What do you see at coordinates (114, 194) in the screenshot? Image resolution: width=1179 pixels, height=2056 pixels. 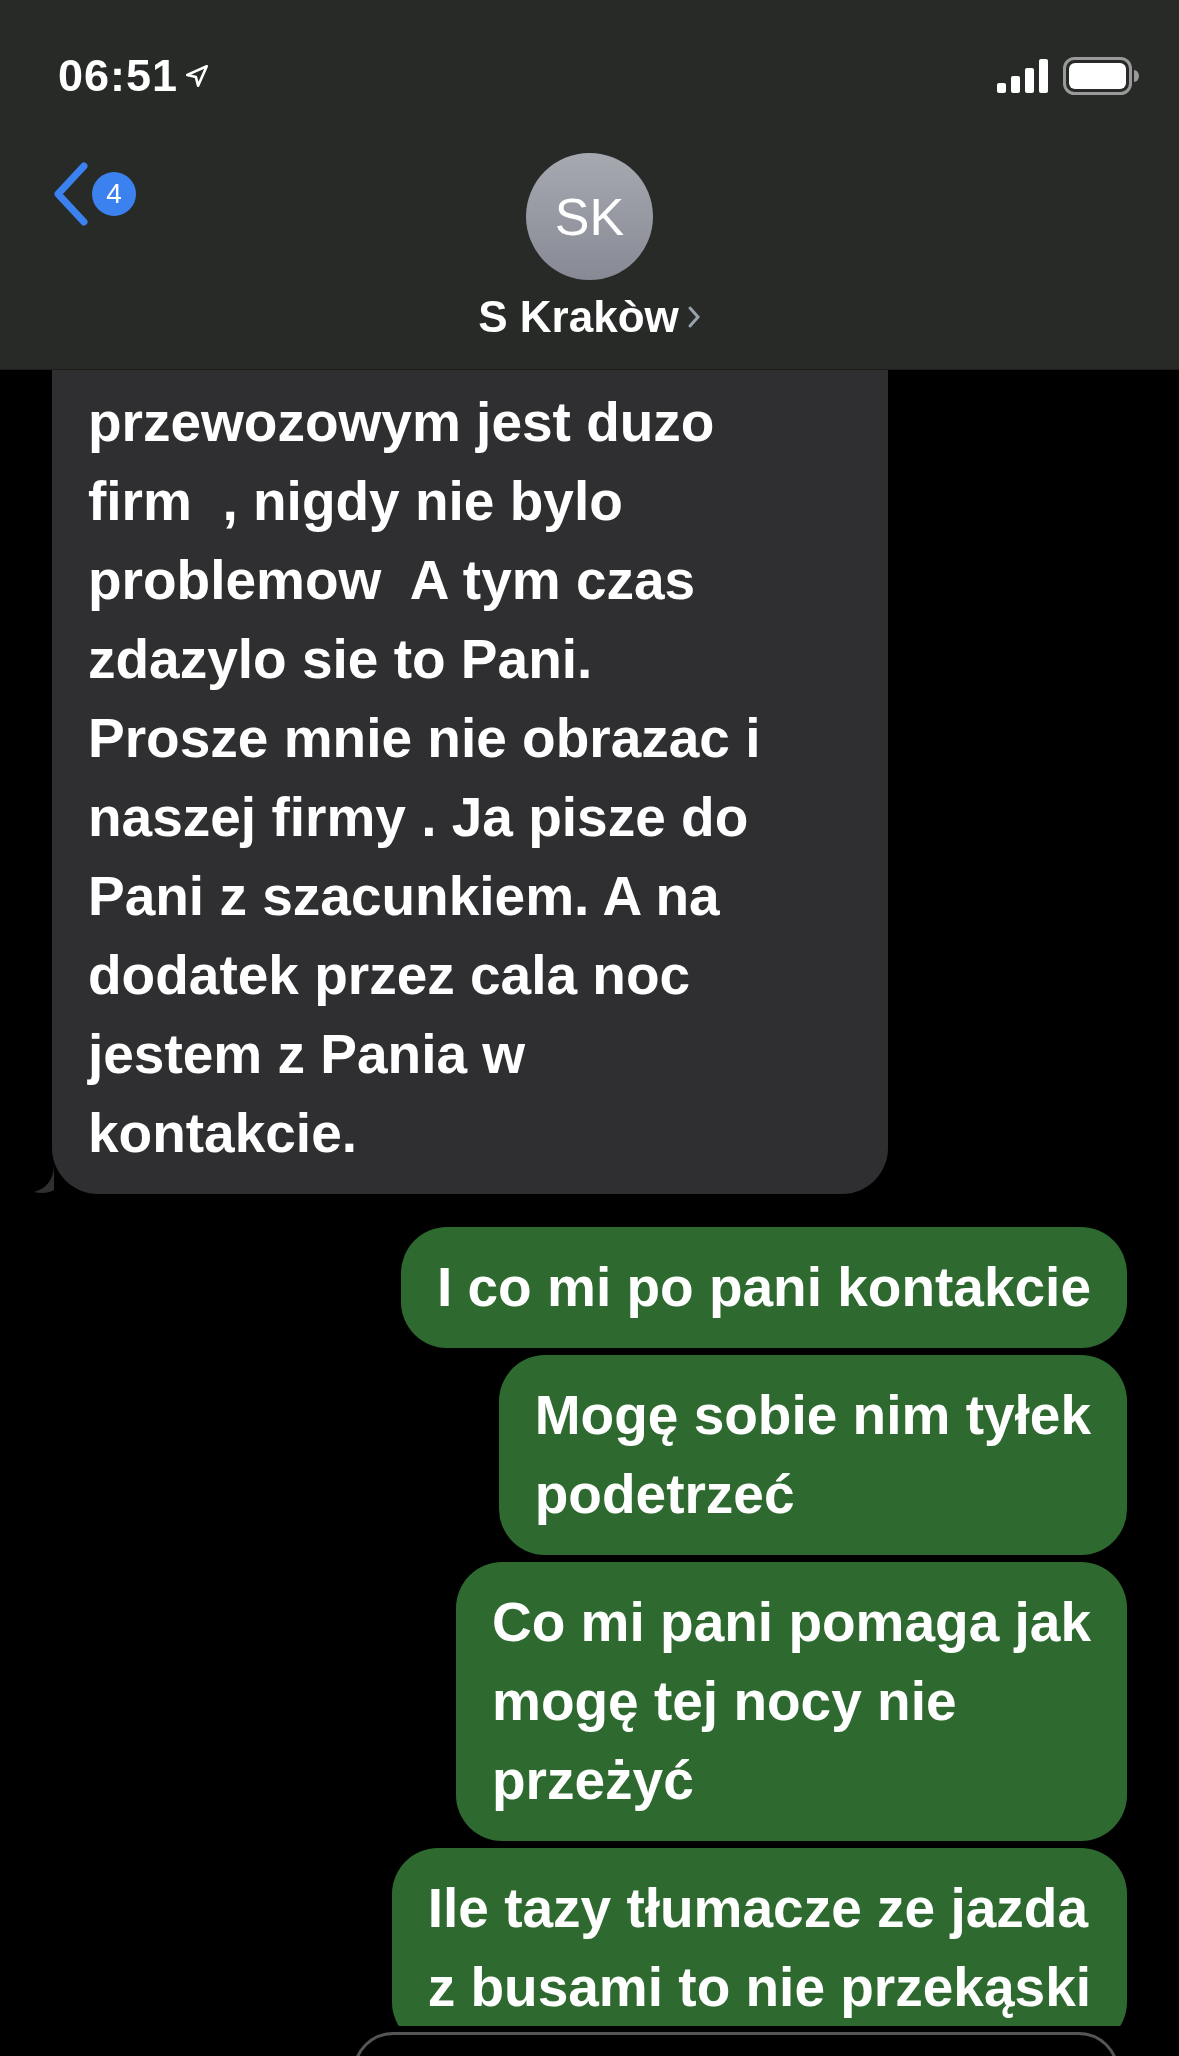 I see `unread-badge: 4` at bounding box center [114, 194].